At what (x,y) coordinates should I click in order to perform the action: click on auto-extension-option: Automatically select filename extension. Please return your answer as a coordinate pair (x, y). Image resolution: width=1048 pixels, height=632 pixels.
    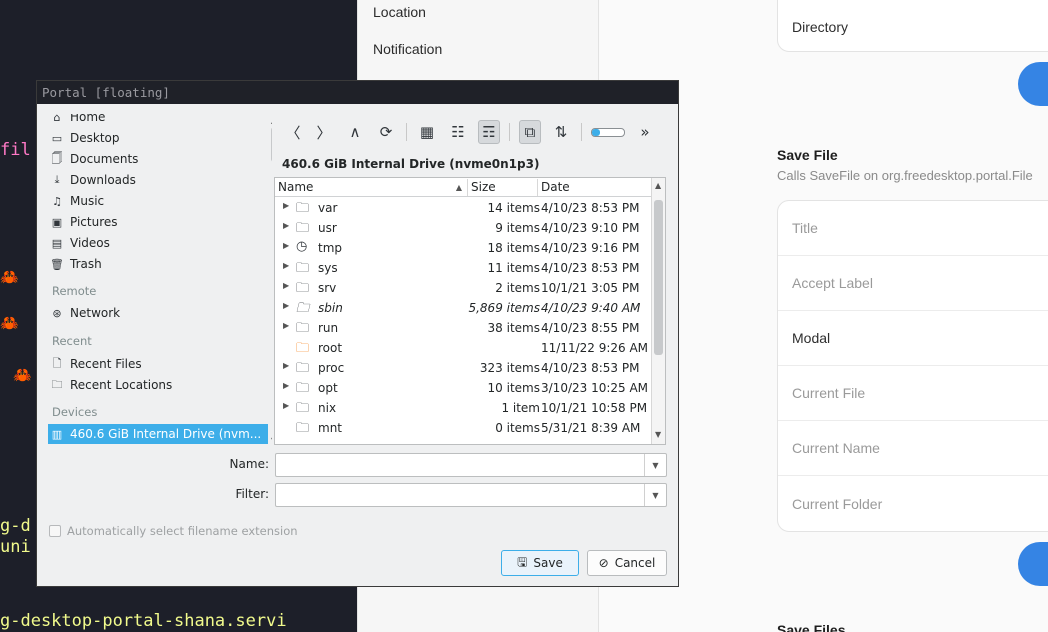
    Looking at the image, I should click on (173, 531).